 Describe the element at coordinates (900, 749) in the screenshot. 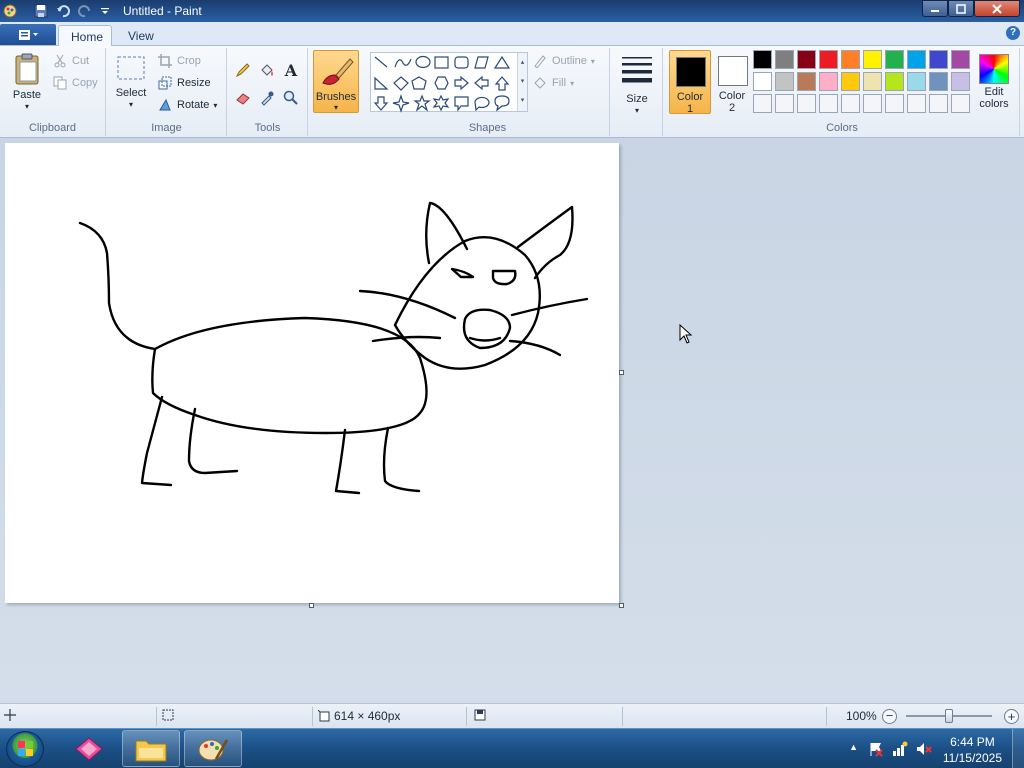

I see `network-icon` at that location.